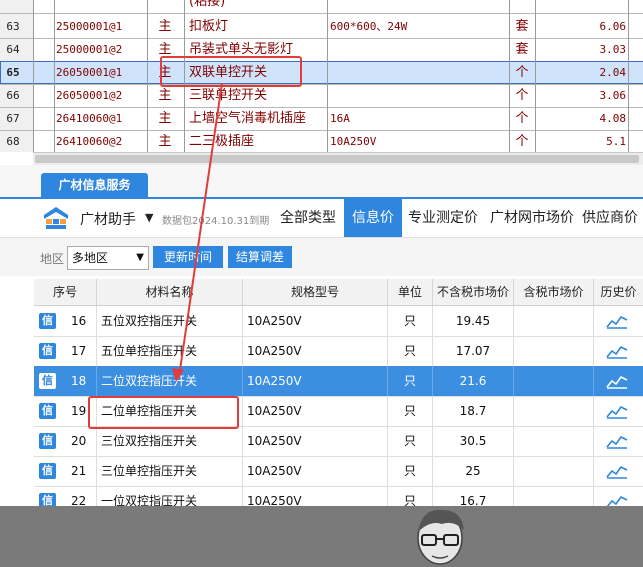 The height and width of the screenshot is (567, 643). Describe the element at coordinates (532, 218) in the screenshot. I see `tab-market-price: 广材网市场价` at that location.